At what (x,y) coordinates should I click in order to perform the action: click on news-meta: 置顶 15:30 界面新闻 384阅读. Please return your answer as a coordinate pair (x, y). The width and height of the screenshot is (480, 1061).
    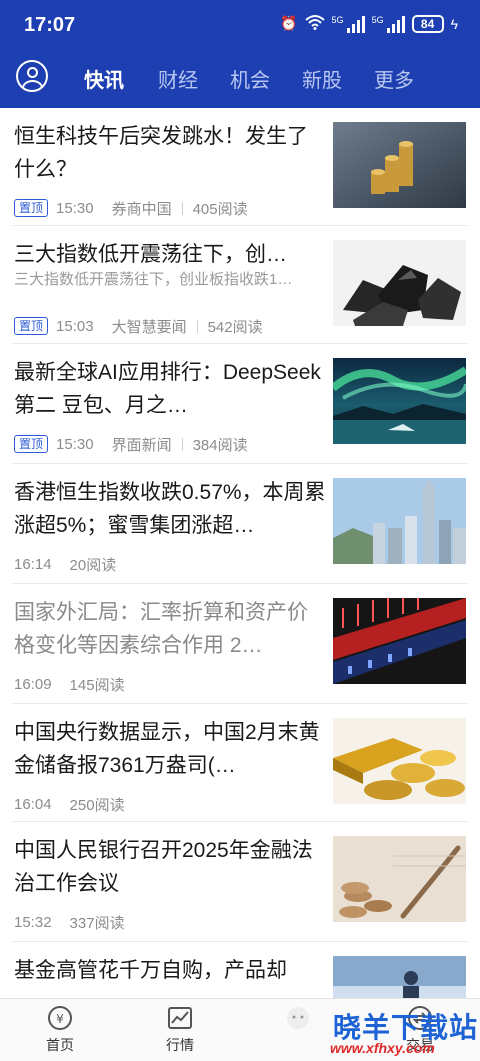
    Looking at the image, I should click on (131, 444).